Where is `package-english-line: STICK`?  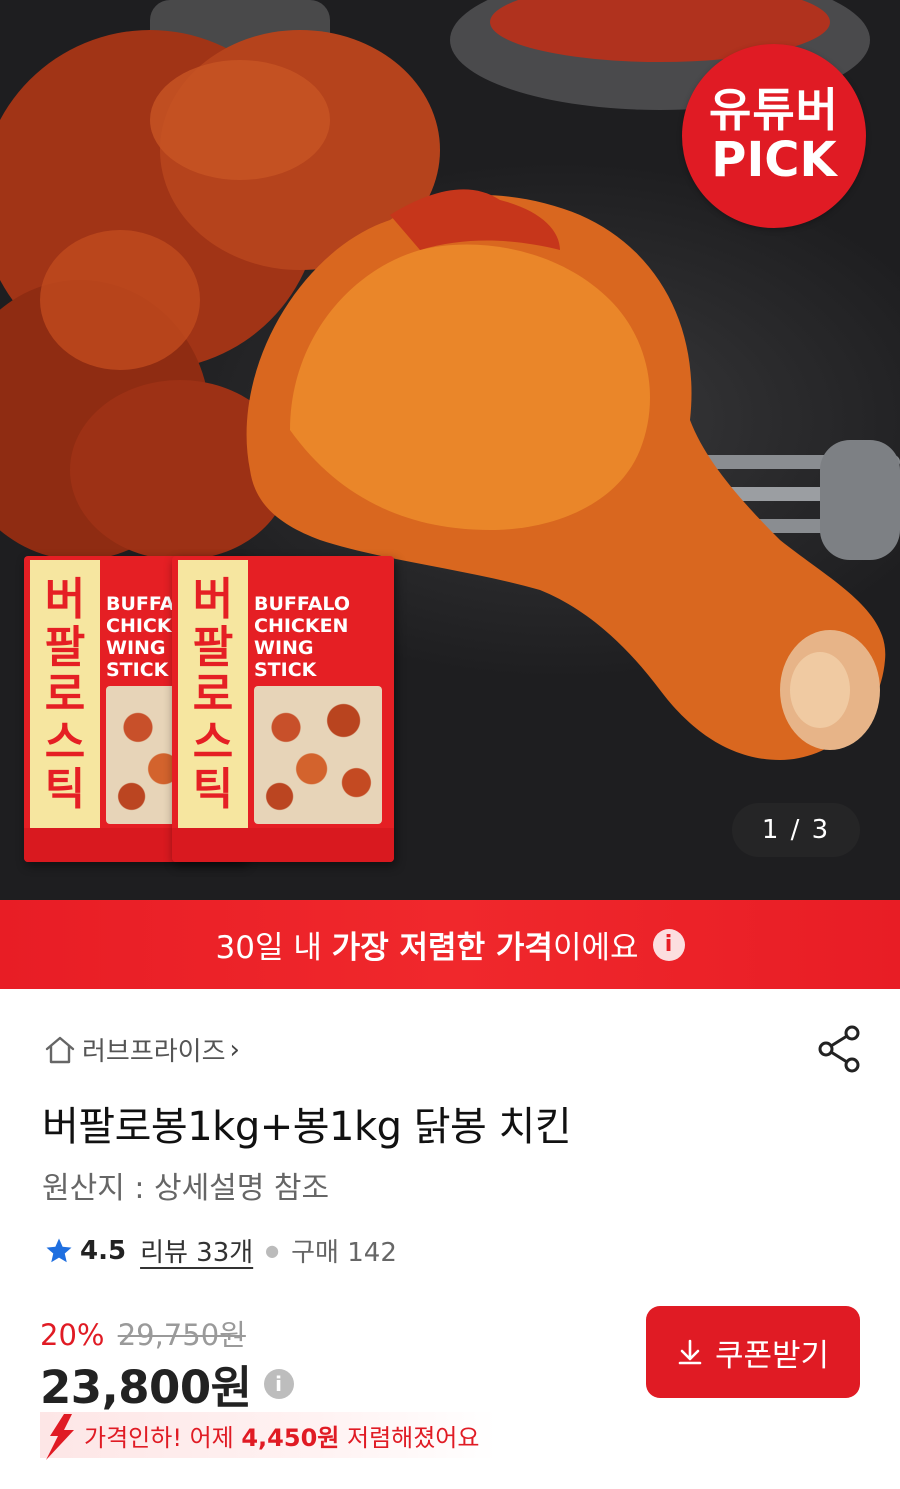
package-english-line: STICK is located at coordinates (285, 669).